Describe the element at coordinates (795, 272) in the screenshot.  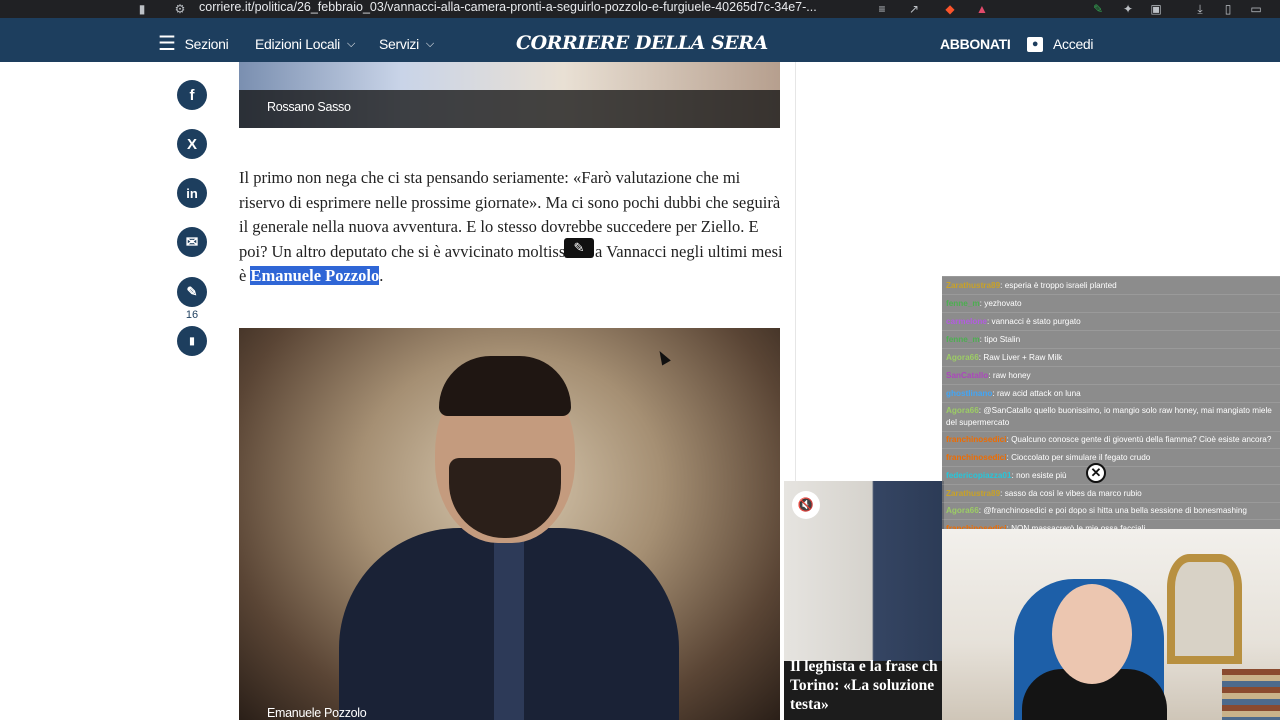
I see `column-divider` at that location.